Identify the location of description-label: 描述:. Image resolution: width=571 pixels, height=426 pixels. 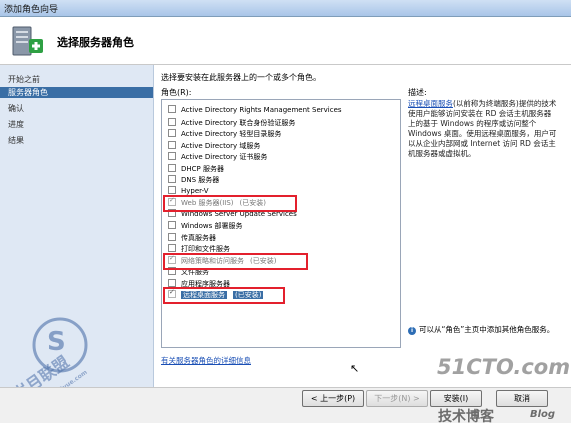
(417, 92).